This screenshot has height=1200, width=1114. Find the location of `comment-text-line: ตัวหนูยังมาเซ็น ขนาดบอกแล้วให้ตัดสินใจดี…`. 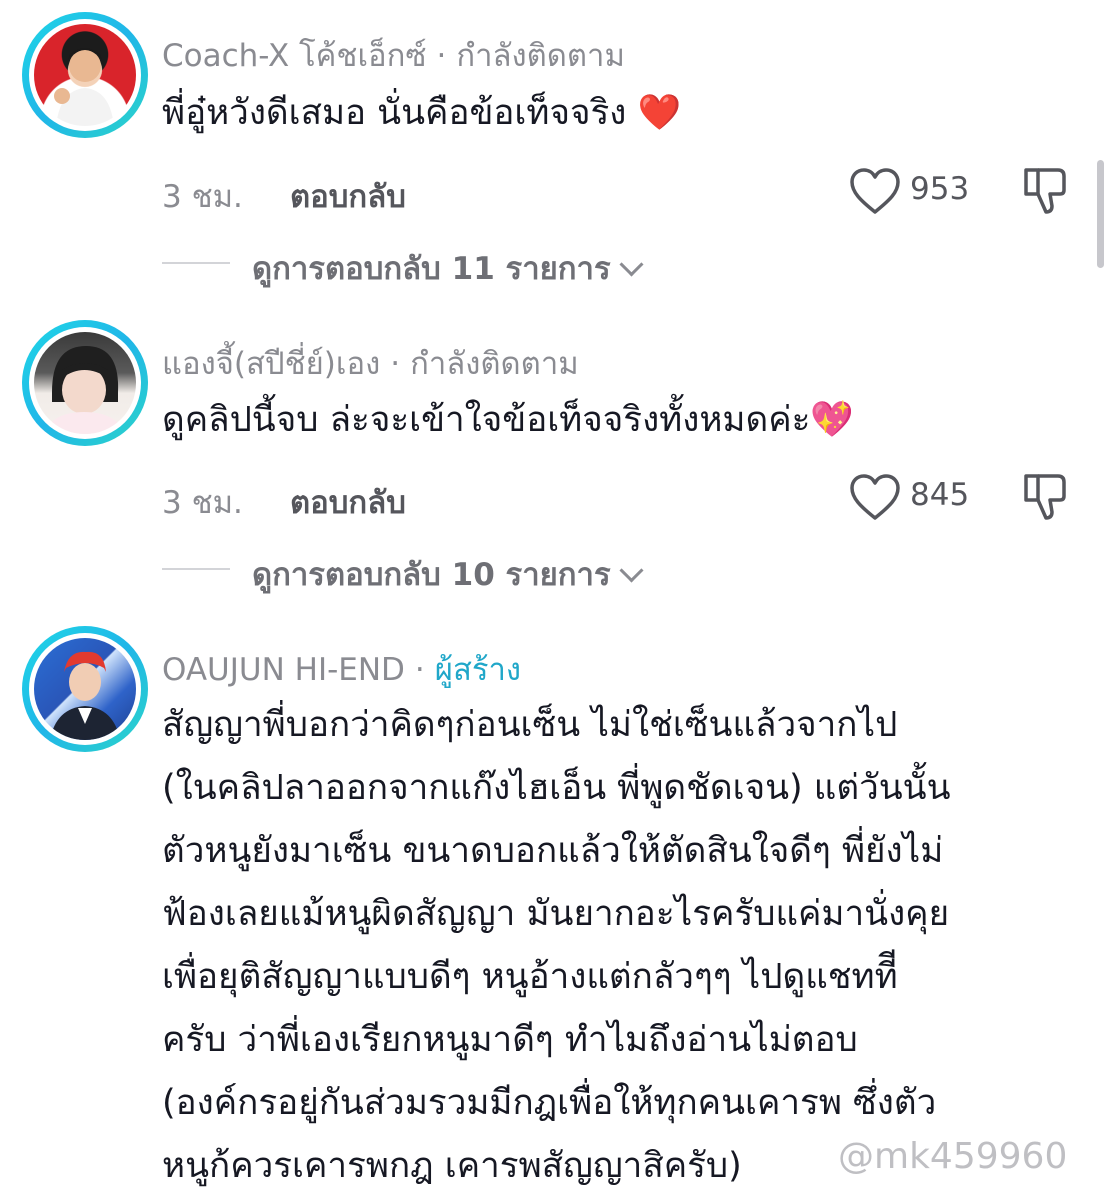

comment-text-line: ตัวหนูยังมาเซ็น ขนาดบอกแล้วให้ตัดสินใจดี… is located at coordinates (553, 851).